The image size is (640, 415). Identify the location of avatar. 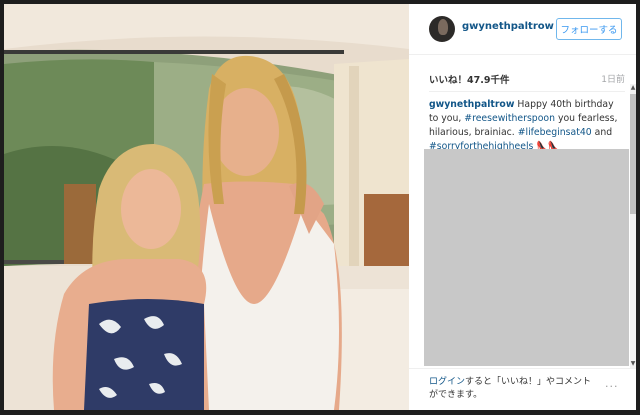
(442, 29).